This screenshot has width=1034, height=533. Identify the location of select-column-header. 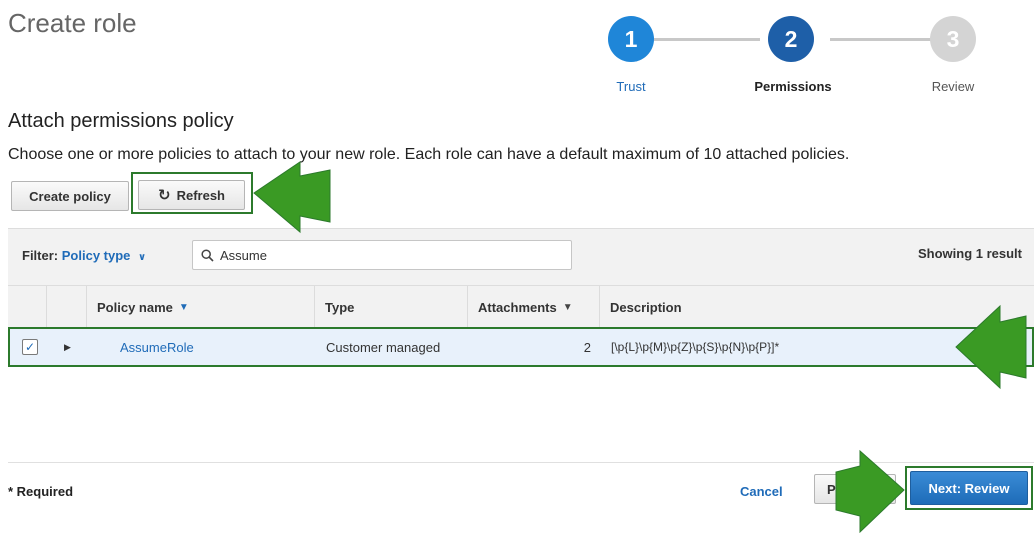
(27, 307).